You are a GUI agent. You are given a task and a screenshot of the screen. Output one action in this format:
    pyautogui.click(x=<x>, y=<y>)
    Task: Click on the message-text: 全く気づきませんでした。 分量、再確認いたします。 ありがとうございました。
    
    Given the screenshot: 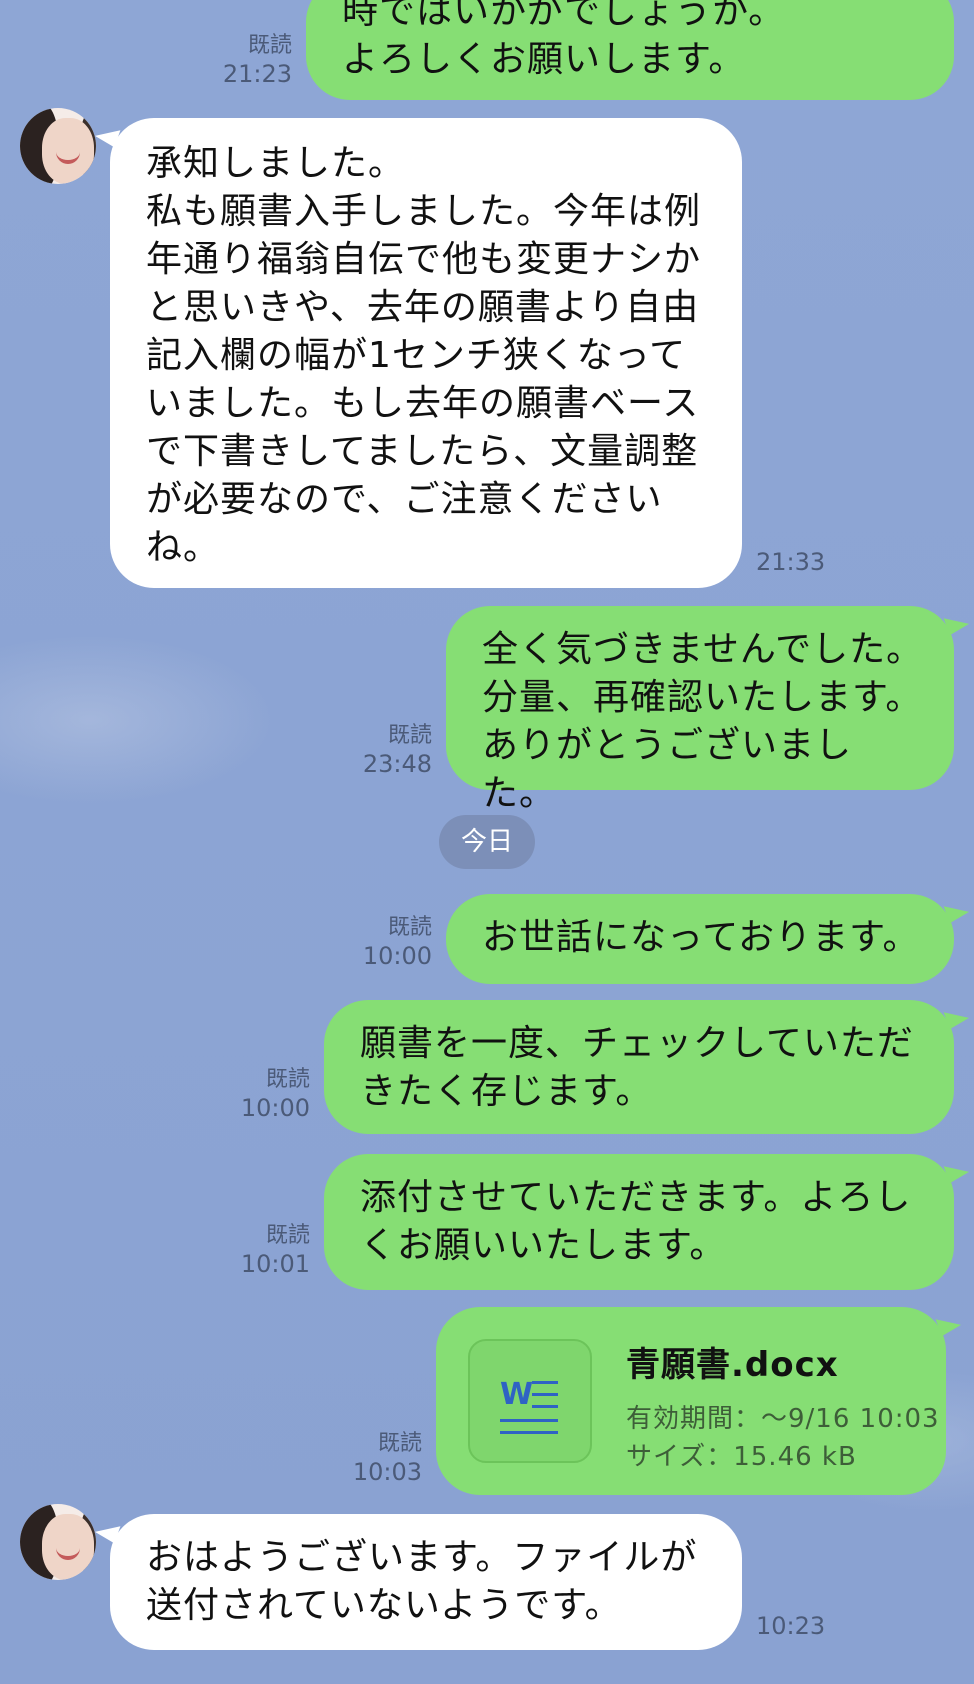 What is the action you would take?
    pyautogui.click(x=703, y=721)
    